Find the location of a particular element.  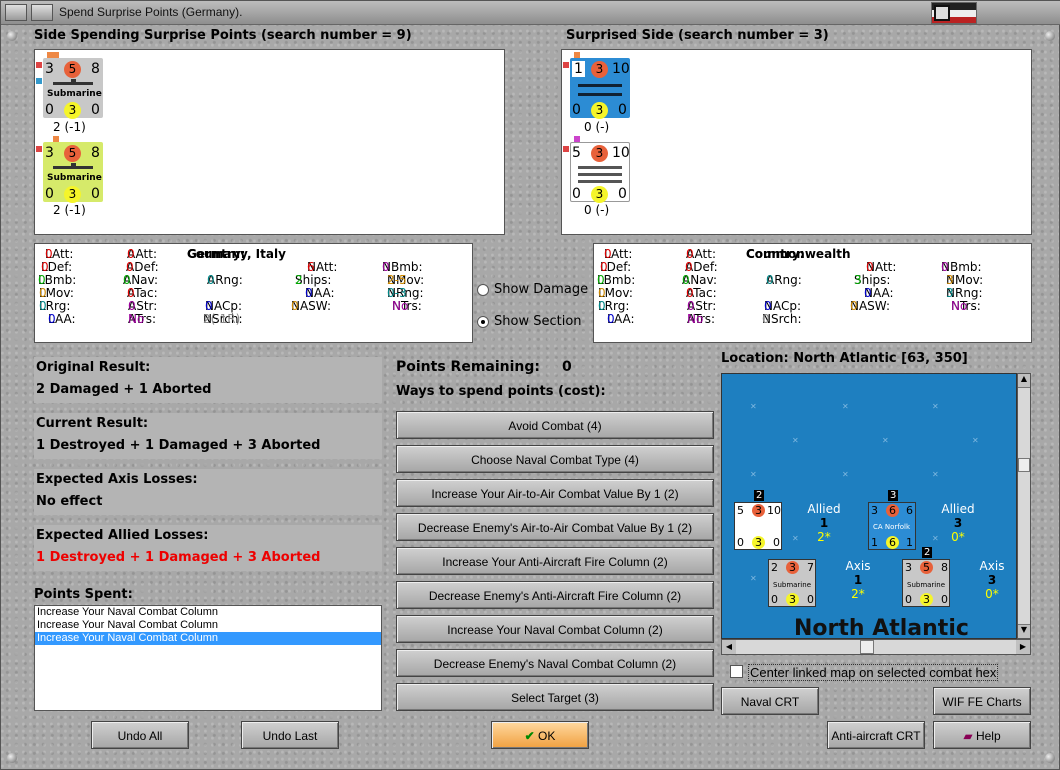

points-remaining-label: Points Remaining: is located at coordinates (468, 367).